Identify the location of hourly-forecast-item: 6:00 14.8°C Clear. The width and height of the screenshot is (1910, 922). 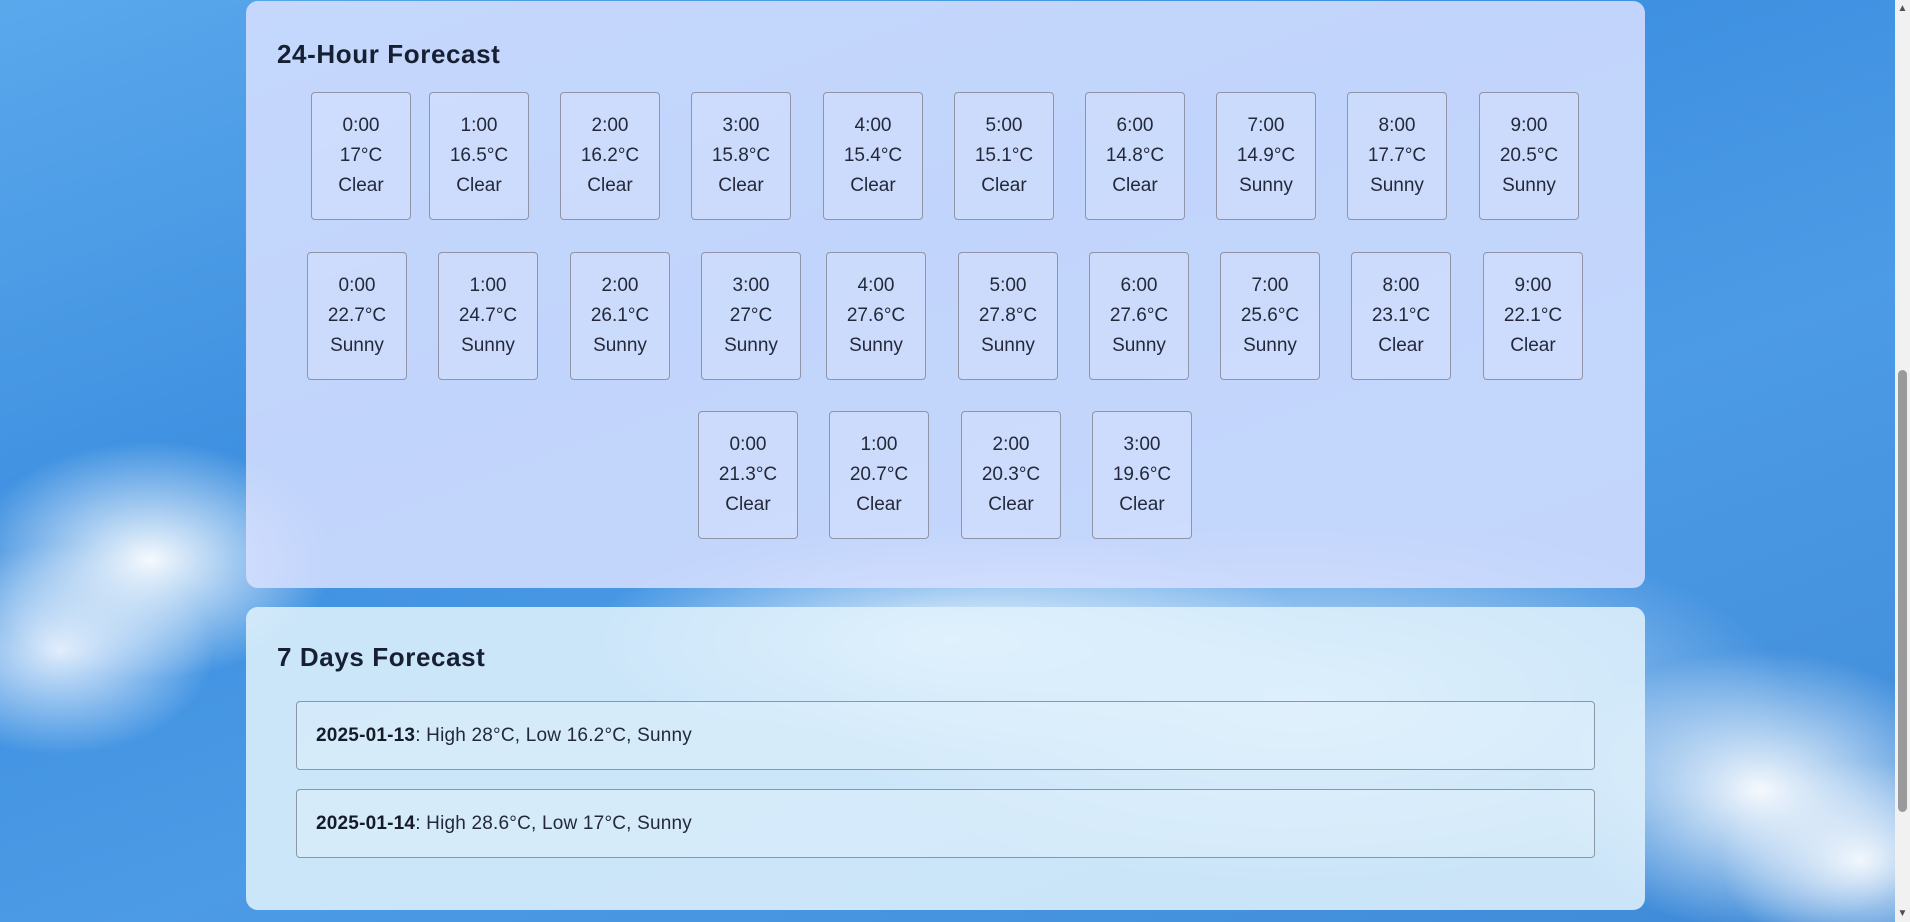
(1135, 156).